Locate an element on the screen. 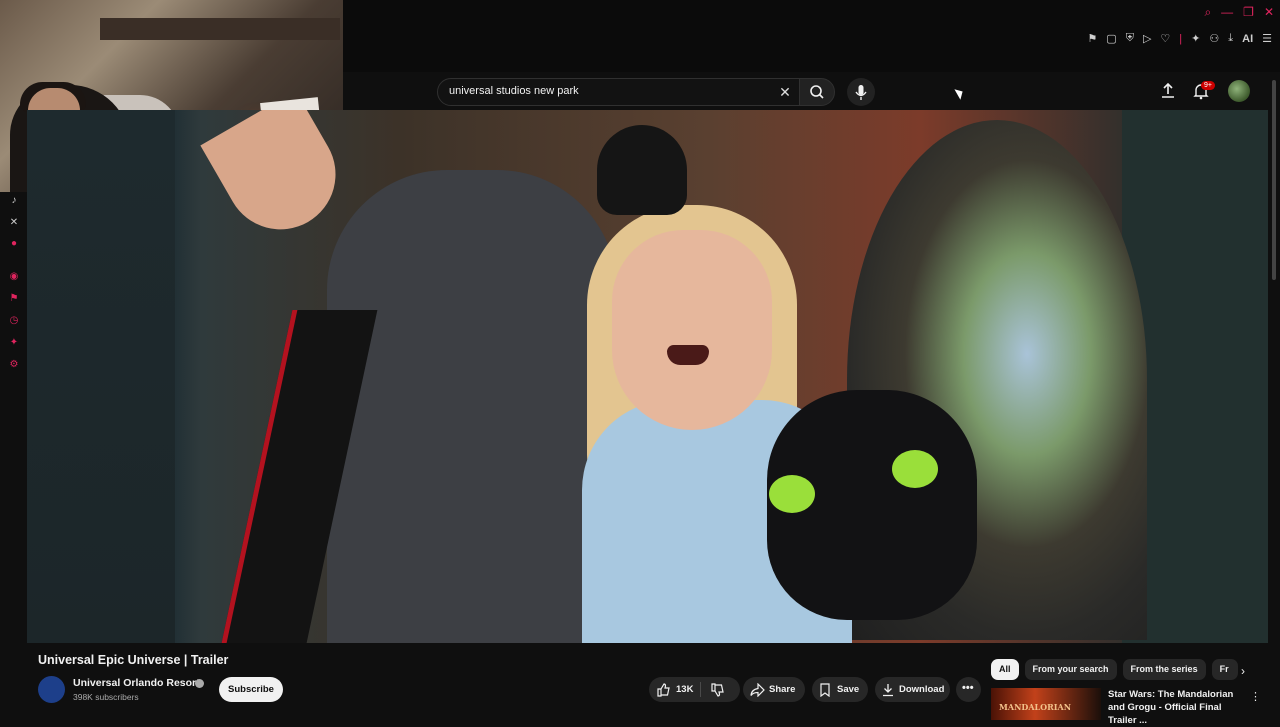 The width and height of the screenshot is (1280, 727). search-icon is located at coordinates (817, 92).